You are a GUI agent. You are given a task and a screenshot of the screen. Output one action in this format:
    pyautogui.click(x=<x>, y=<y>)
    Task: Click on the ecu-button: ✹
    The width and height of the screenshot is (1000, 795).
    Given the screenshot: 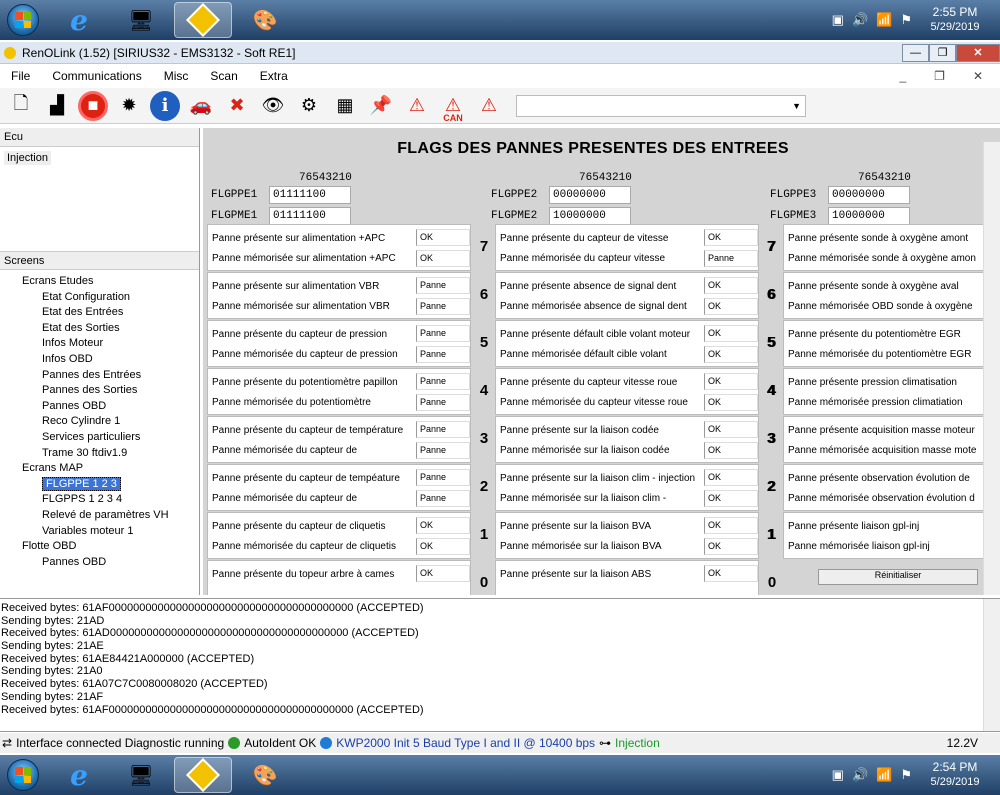 What is the action you would take?
    pyautogui.click(x=129, y=106)
    